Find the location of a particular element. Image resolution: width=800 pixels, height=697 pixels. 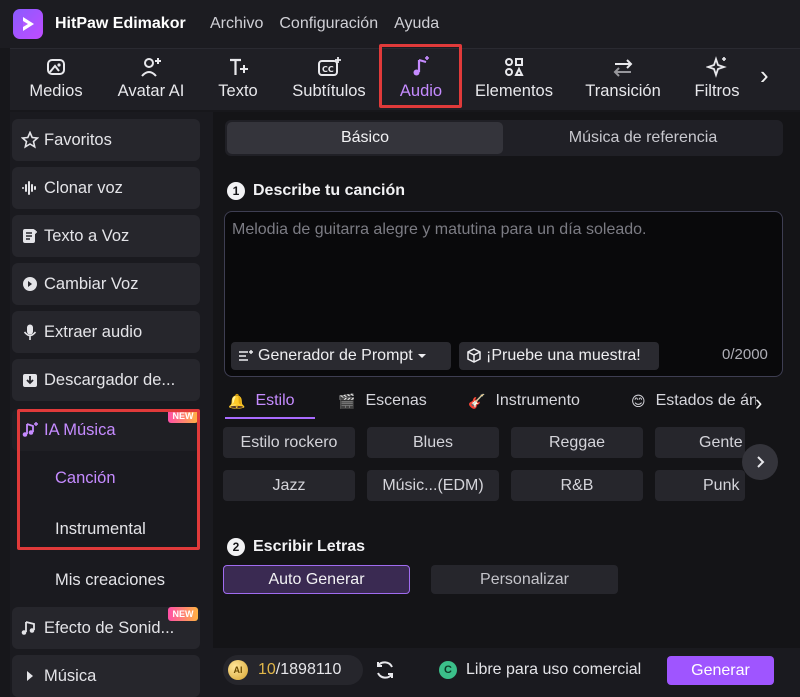

media-icon is located at coordinates (56, 67).